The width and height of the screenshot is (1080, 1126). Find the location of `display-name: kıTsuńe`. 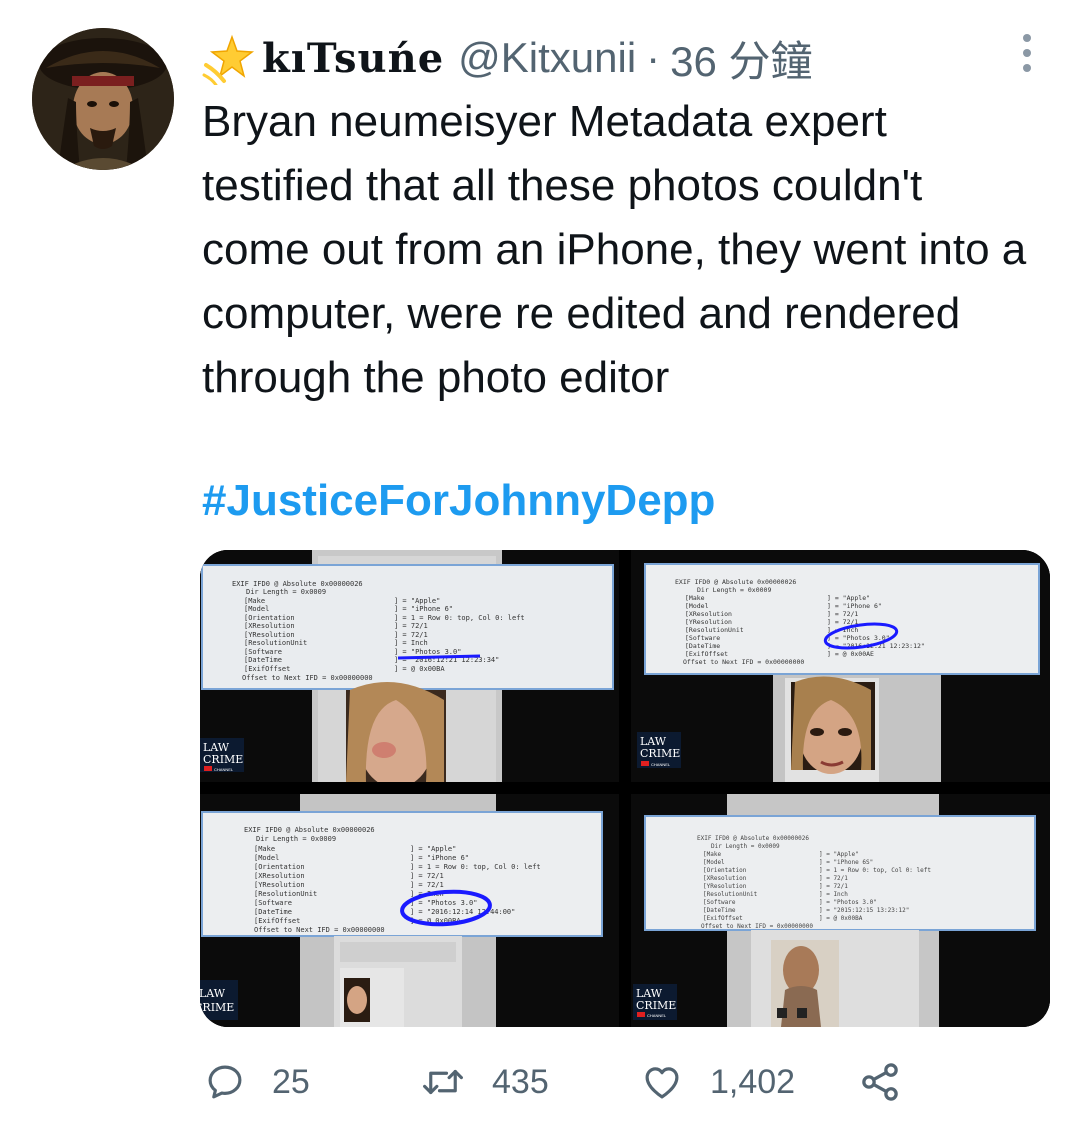

display-name: kıTsuńe is located at coordinates (353, 58).